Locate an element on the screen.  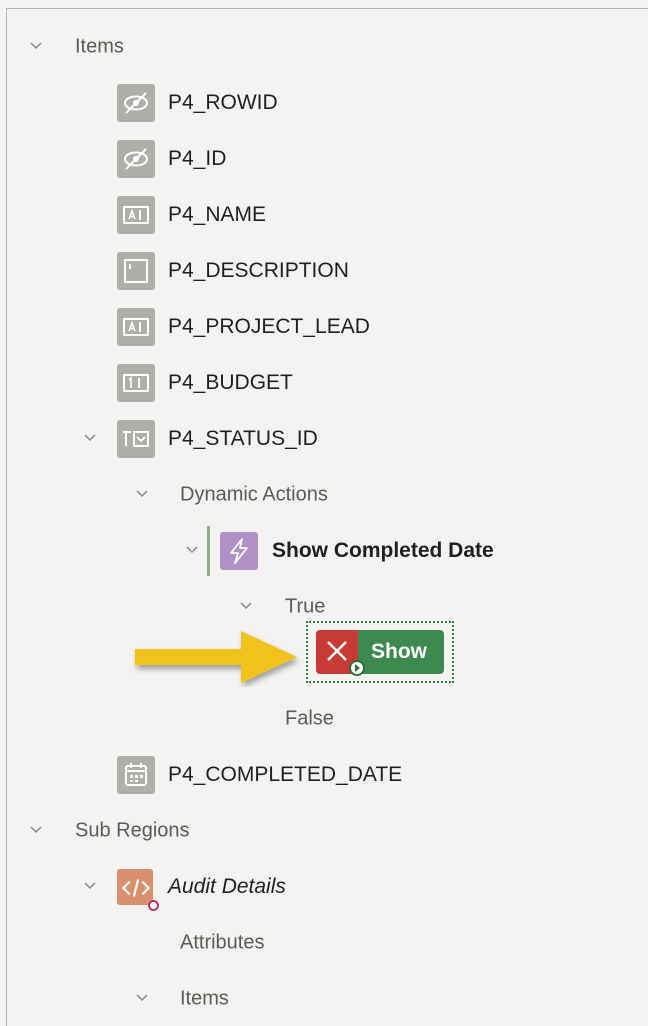
tree-node-audit-details: Audit Details is located at coordinates (327, 889).